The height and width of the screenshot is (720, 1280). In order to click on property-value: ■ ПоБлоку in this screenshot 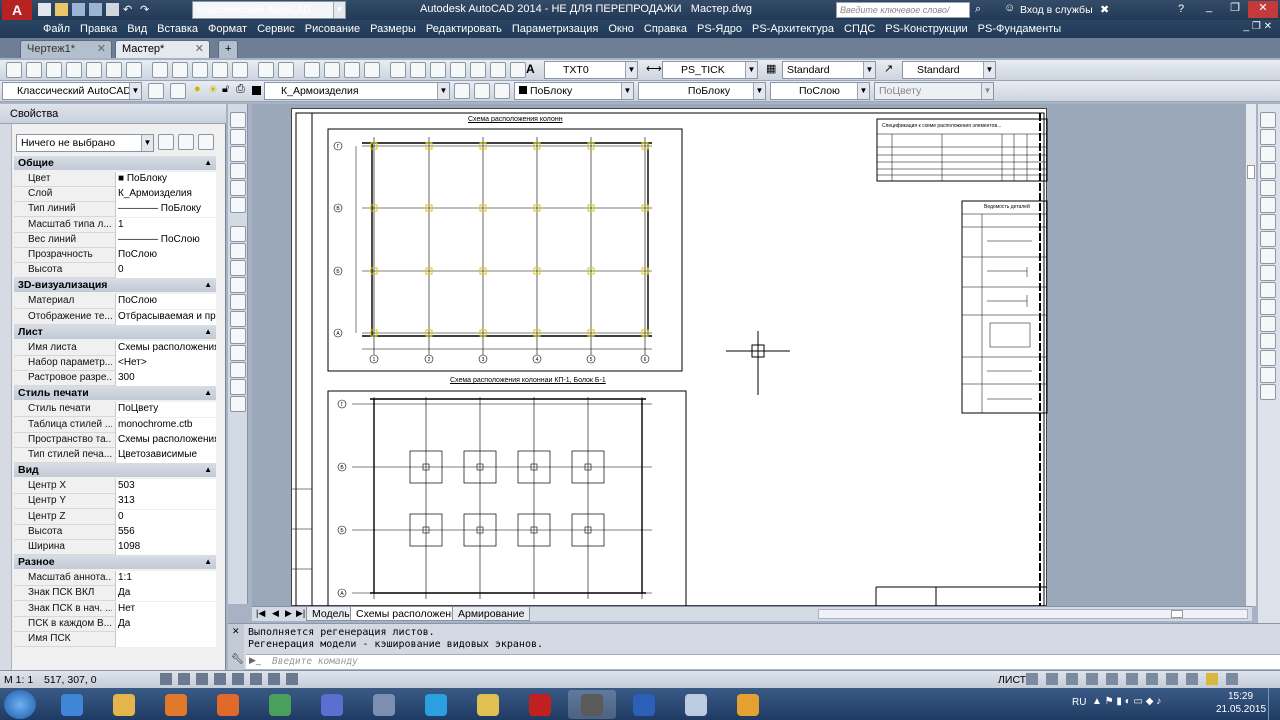, I will do `click(165, 179)`.